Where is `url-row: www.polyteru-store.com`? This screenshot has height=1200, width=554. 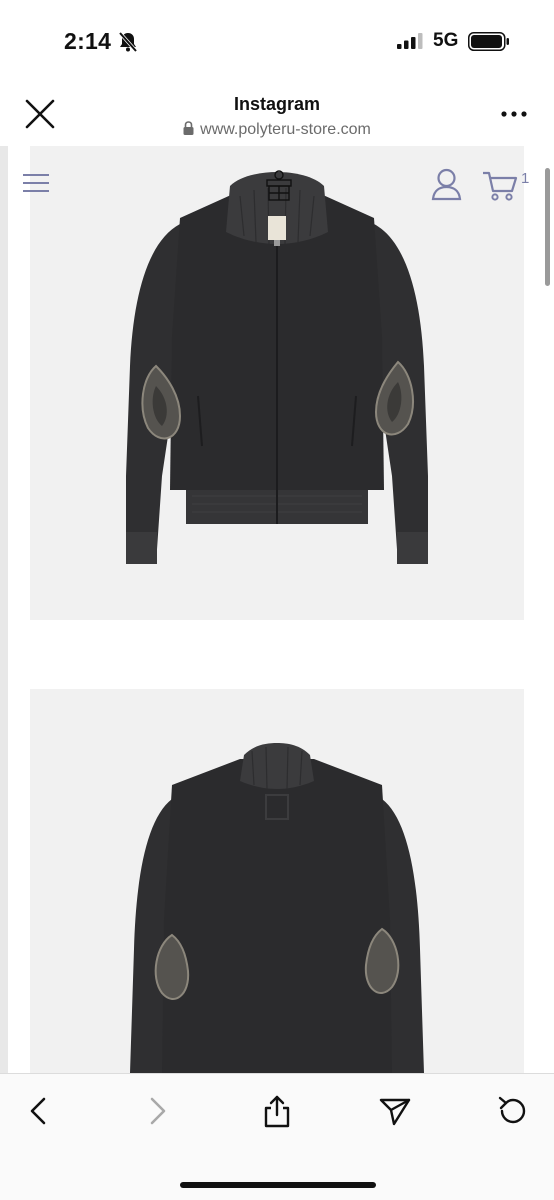 url-row: www.polyteru-store.com is located at coordinates (277, 130).